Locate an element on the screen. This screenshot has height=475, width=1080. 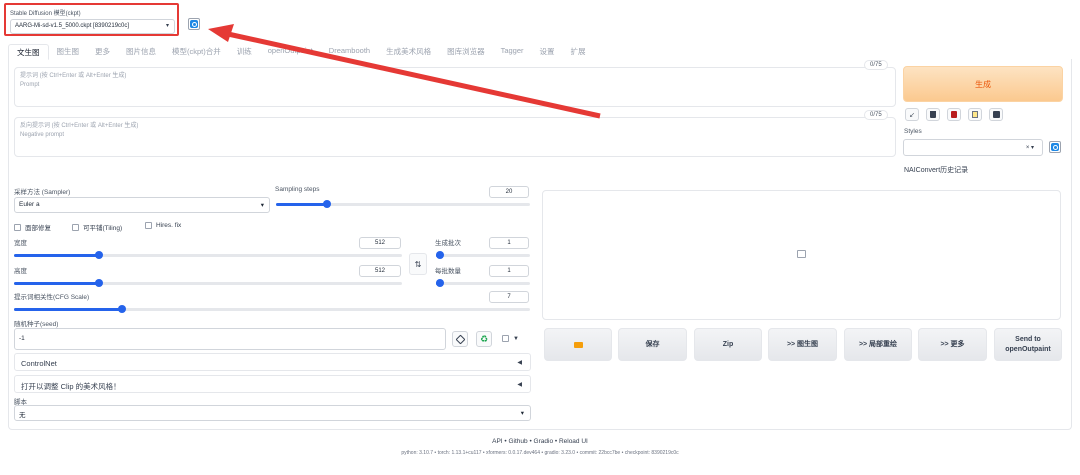
batch-count-input: 1 is located at coordinates (509, 243).